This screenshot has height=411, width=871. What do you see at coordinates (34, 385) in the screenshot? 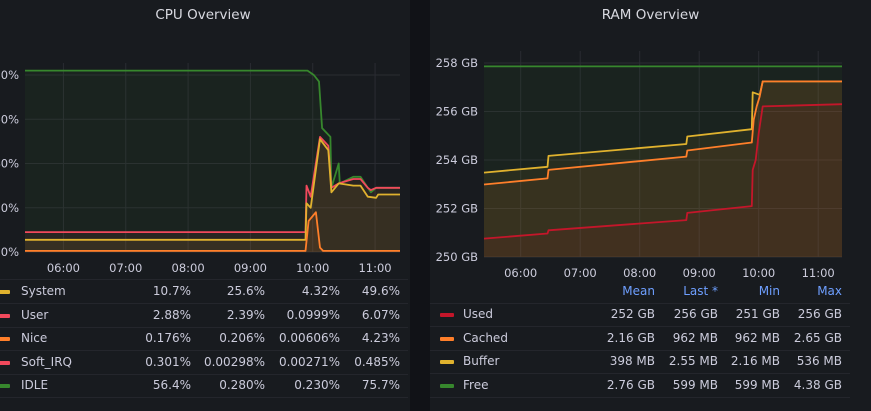
I see `series-name: IDLE` at bounding box center [34, 385].